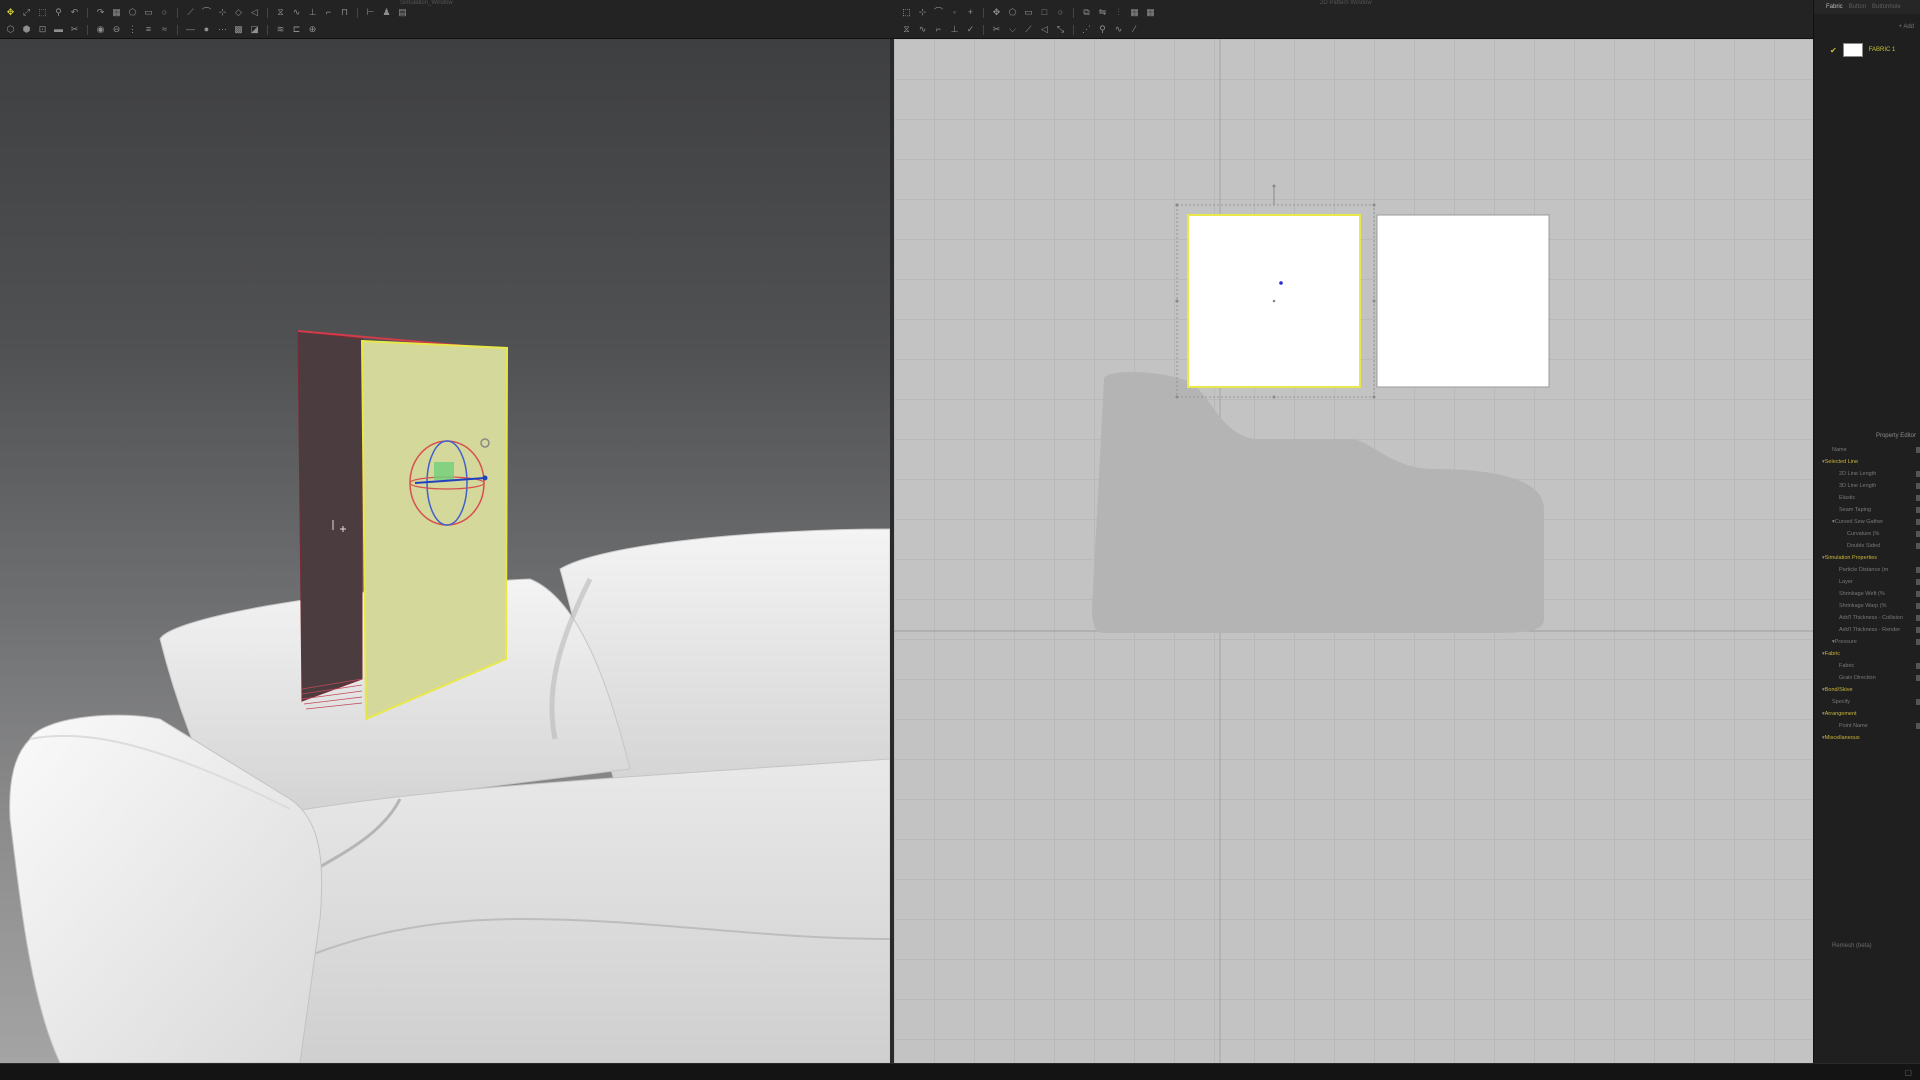  Describe the element at coordinates (238, 12) in the screenshot. I see `internal-polygon-icon: ◇` at that location.